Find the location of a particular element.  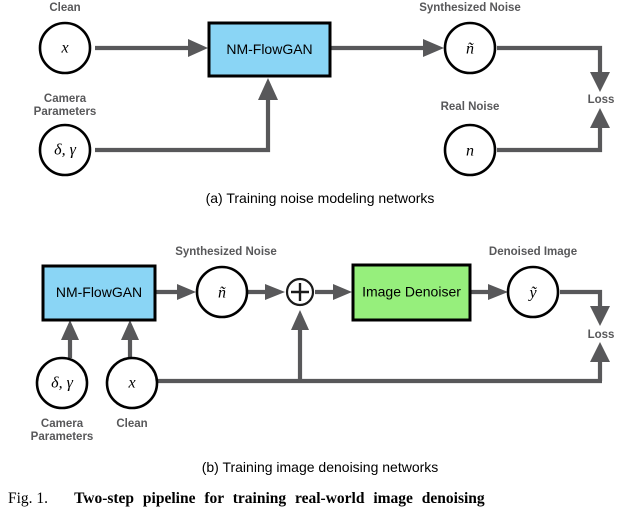

node-denoised-image-label: Denoised Image is located at coordinates (533, 252).